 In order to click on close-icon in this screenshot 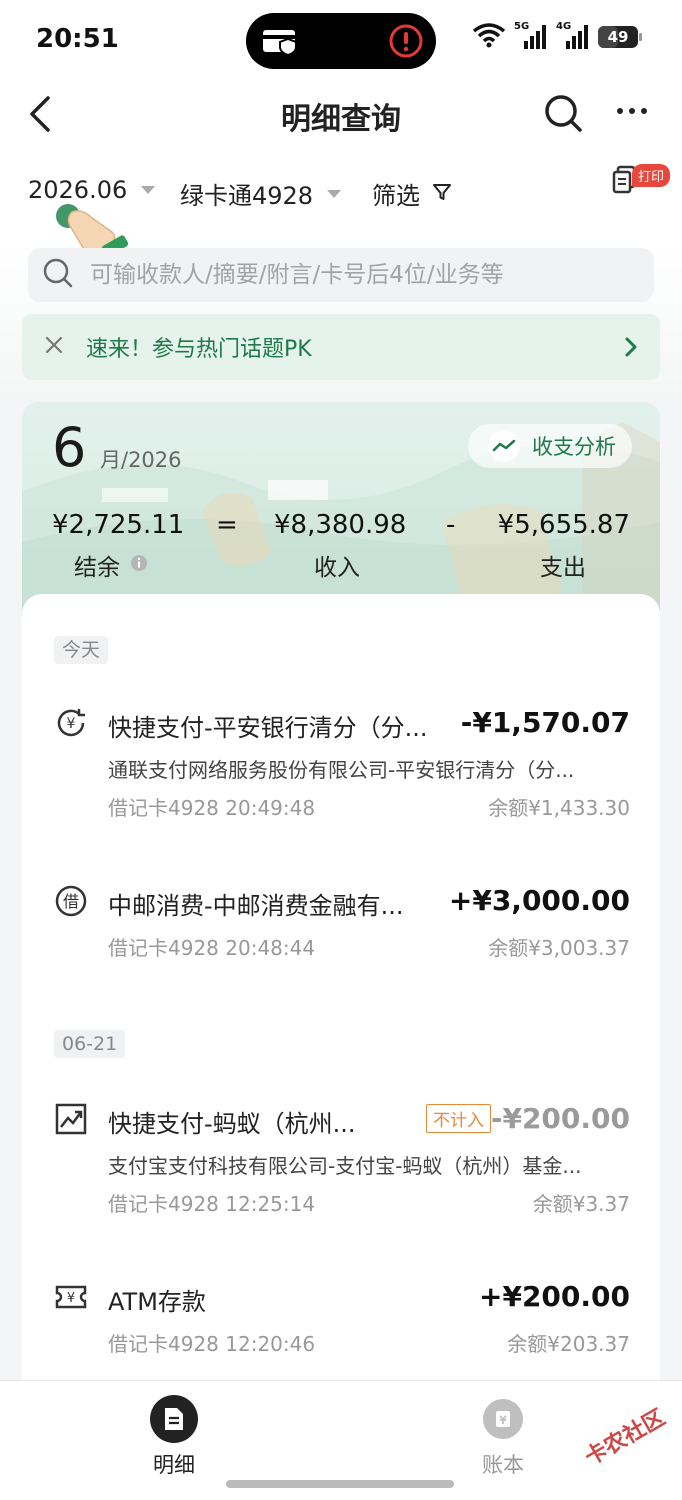, I will do `click(54, 347)`.